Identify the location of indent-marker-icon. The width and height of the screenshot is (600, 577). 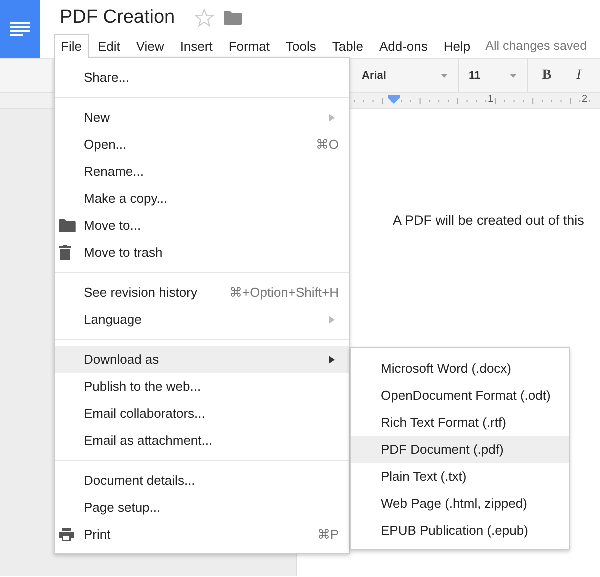
(394, 99).